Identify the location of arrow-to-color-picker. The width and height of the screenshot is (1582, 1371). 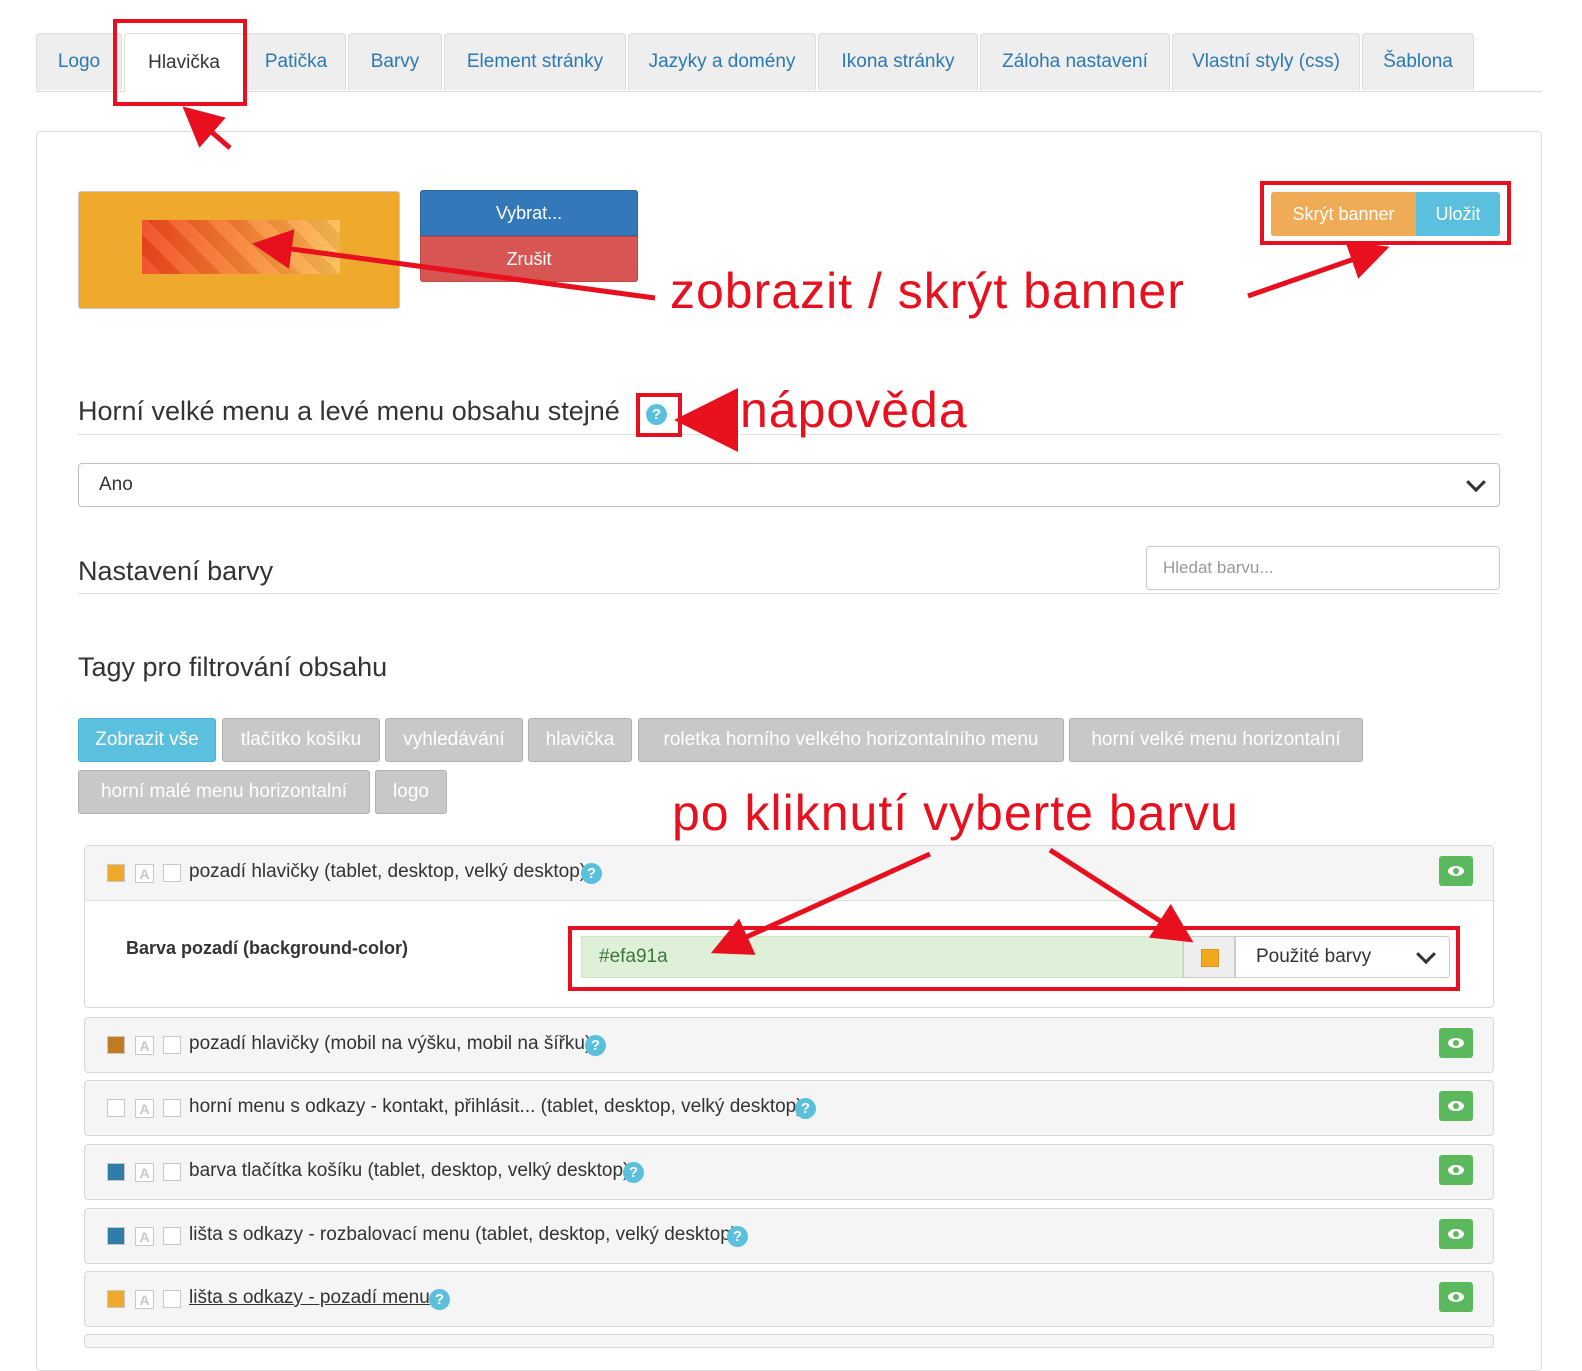
(1121, 895).